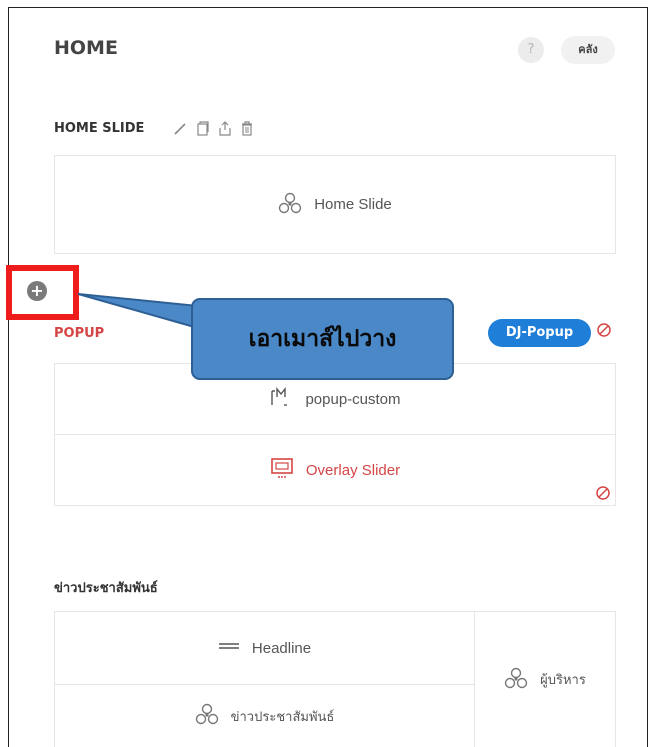  Describe the element at coordinates (225, 128) in the screenshot. I see `export-icon` at that location.